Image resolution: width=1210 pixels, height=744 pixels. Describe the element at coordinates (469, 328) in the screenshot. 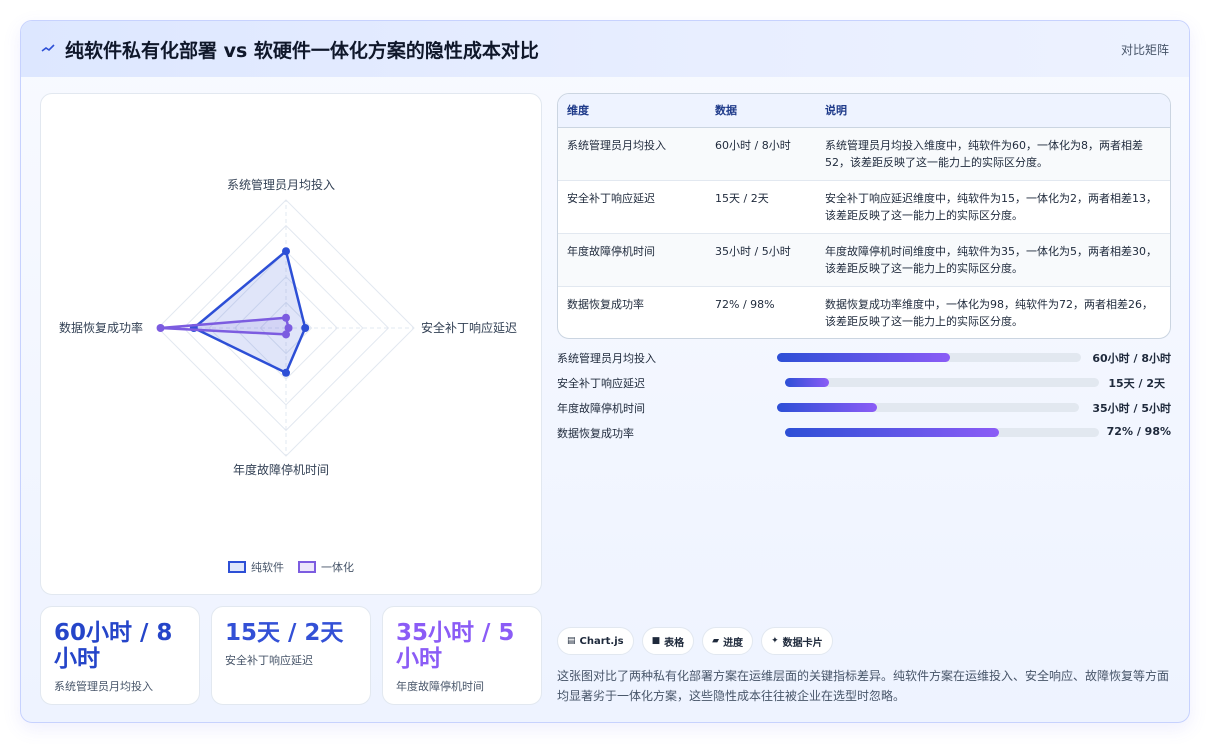

I see `radar-axis-label: 安全补丁响应延迟` at that location.